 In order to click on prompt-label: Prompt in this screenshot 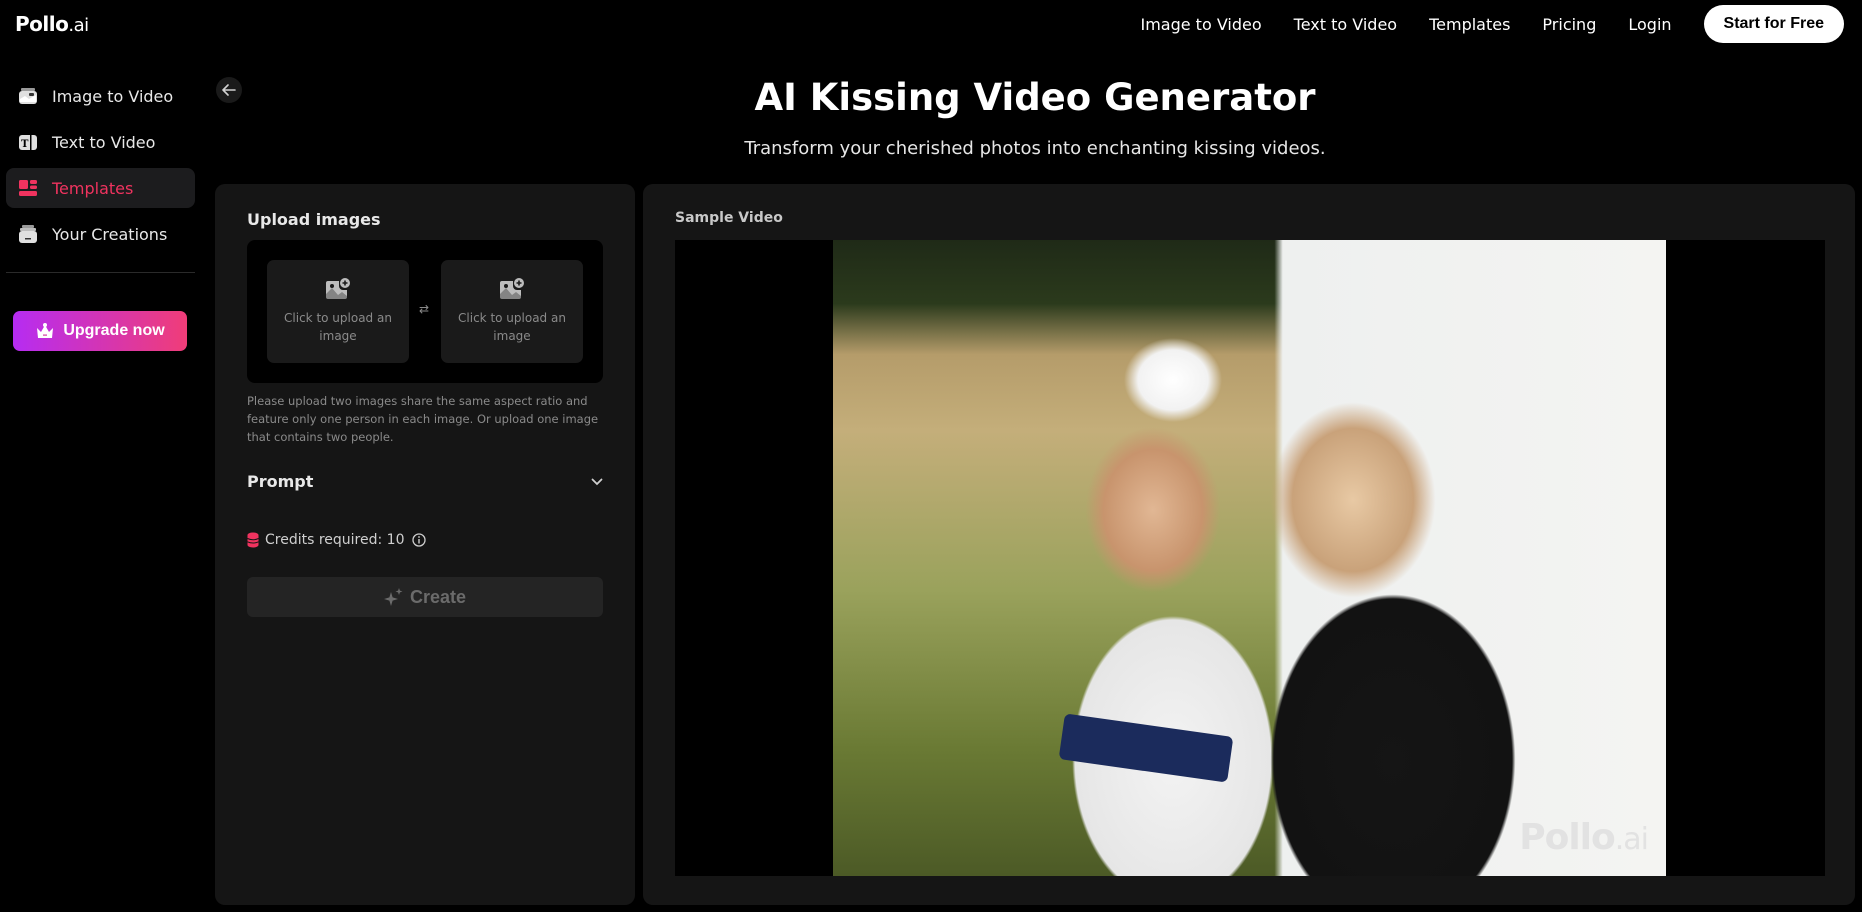, I will do `click(280, 481)`.